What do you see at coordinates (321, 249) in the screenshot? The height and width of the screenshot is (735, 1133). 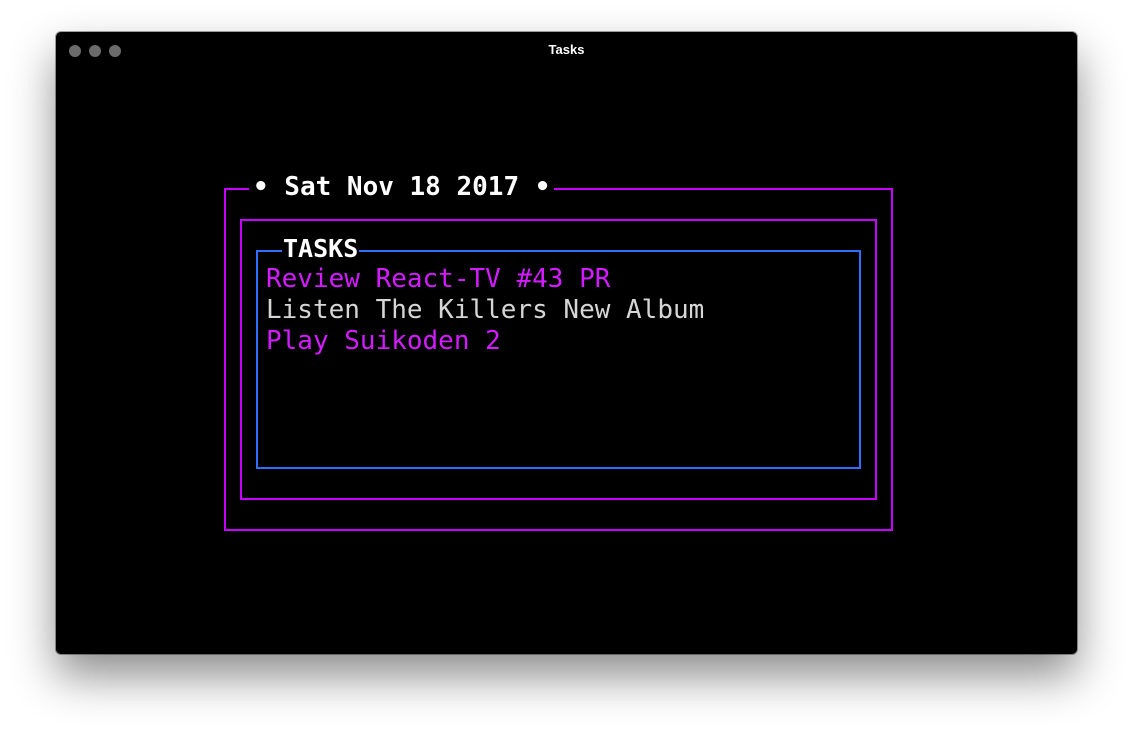 I see `tasks-panel-label: TASKS` at bounding box center [321, 249].